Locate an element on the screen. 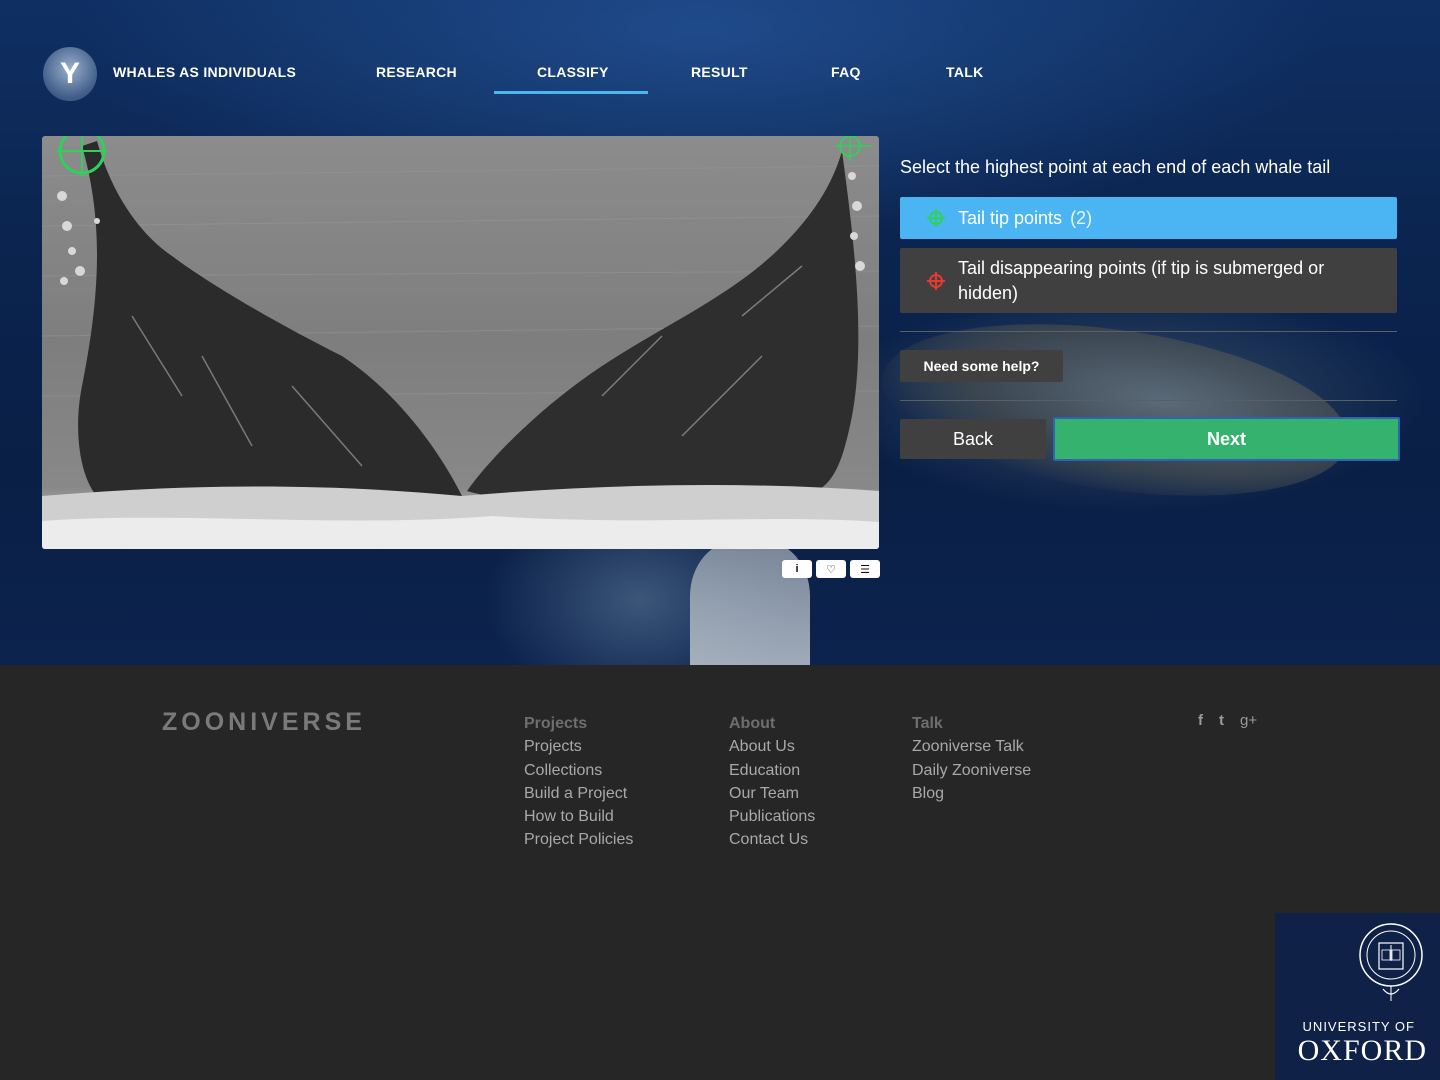 This screenshot has width=1440, height=1080. footer-link: Our Team is located at coordinates (772, 793).